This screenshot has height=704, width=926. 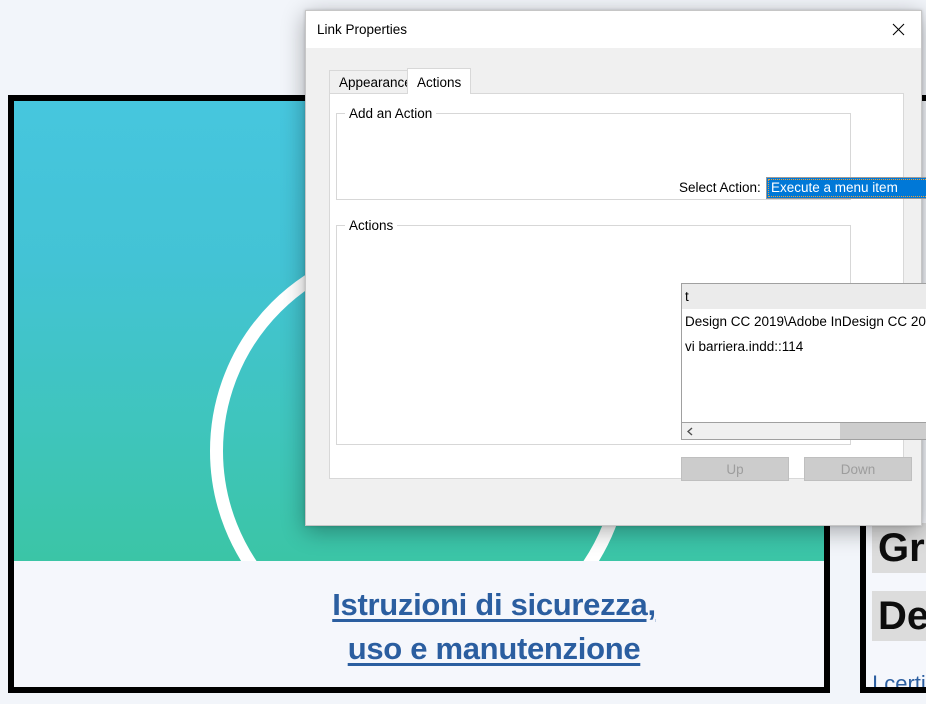 I want to click on scrollbar-track, so click(x=812, y=431).